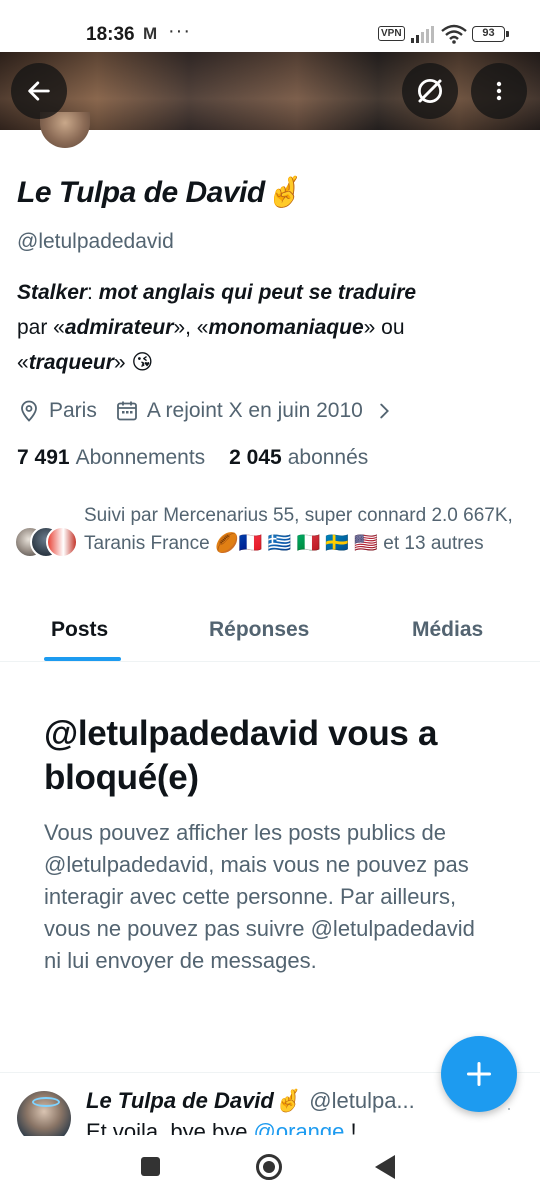  Describe the element at coordinates (422, 34) in the screenshot. I see `signal-icon` at that location.